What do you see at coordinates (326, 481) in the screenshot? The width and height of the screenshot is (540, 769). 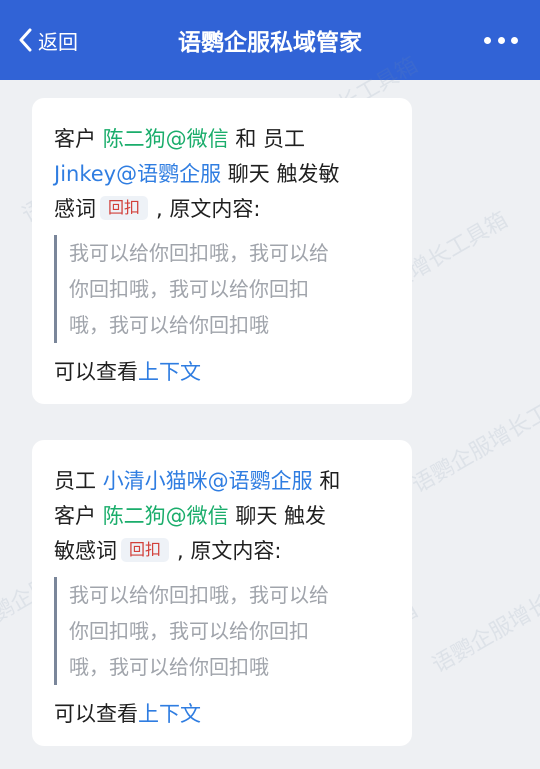 I see `label-text: 和` at bounding box center [326, 481].